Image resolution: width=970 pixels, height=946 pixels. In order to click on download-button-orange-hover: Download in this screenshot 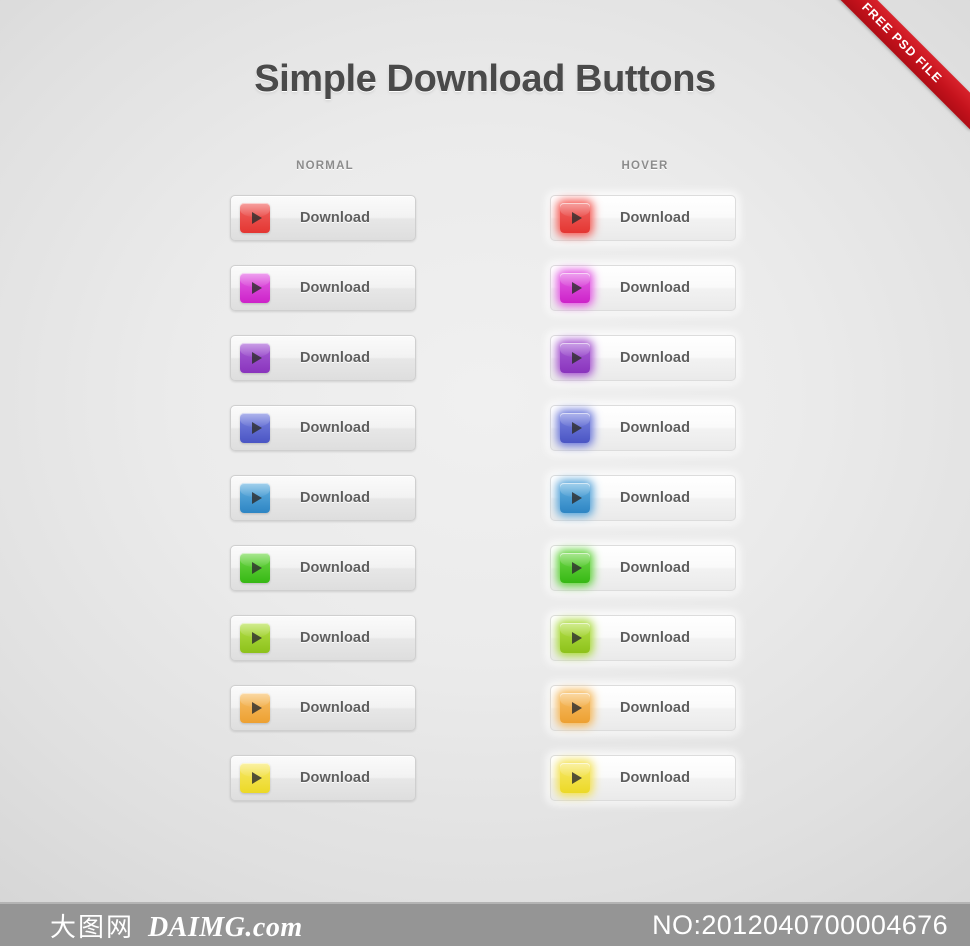, I will do `click(643, 708)`.